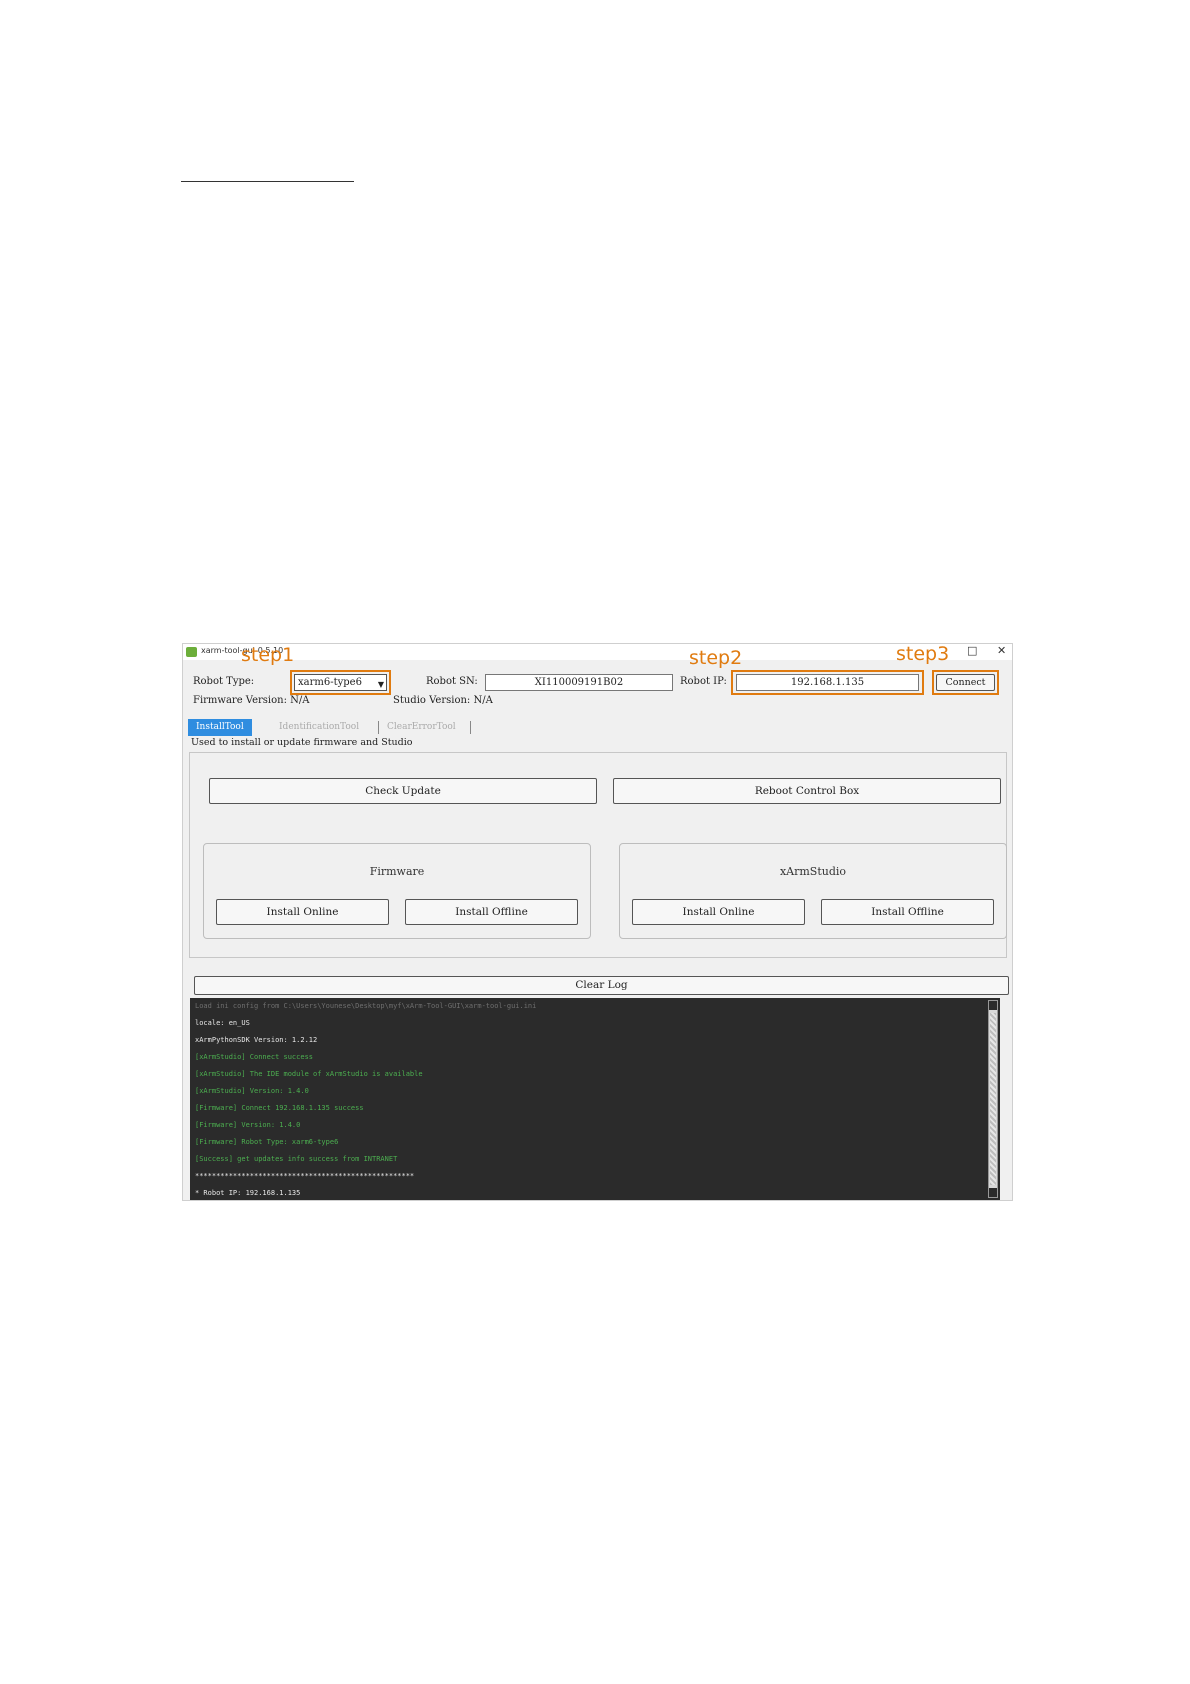 The image size is (1190, 1684). Describe the element at coordinates (319, 727) in the screenshot. I see `tab-identification-tool: IdentificationTool` at that location.